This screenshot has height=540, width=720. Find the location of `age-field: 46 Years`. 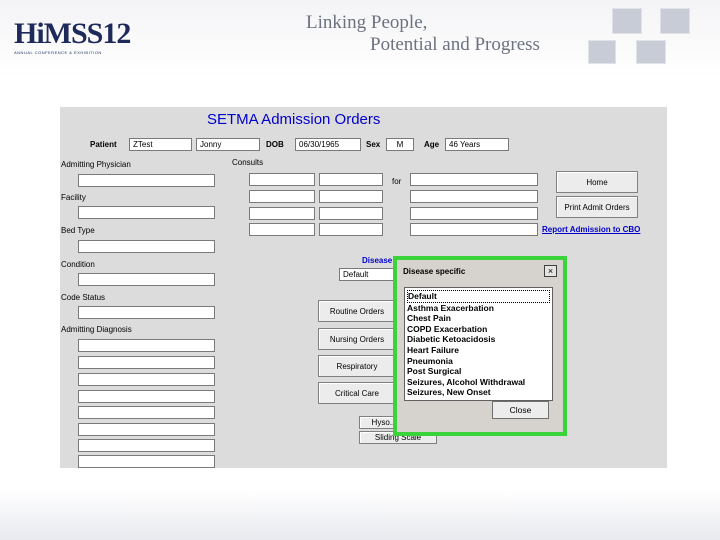

age-field: 46 Years is located at coordinates (477, 144).